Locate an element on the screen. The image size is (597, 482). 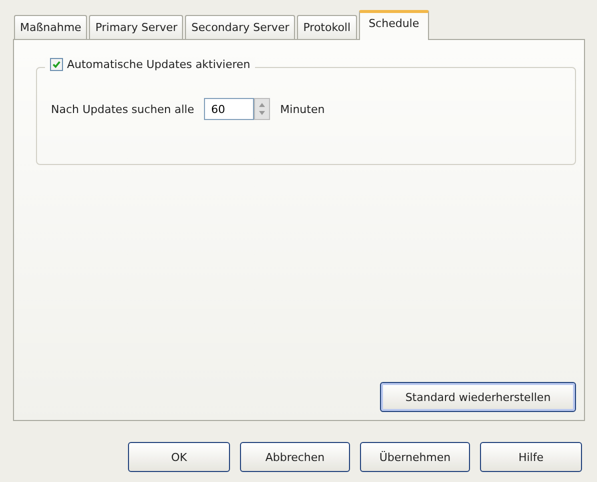
tab: Secondary Server is located at coordinates (240, 27).